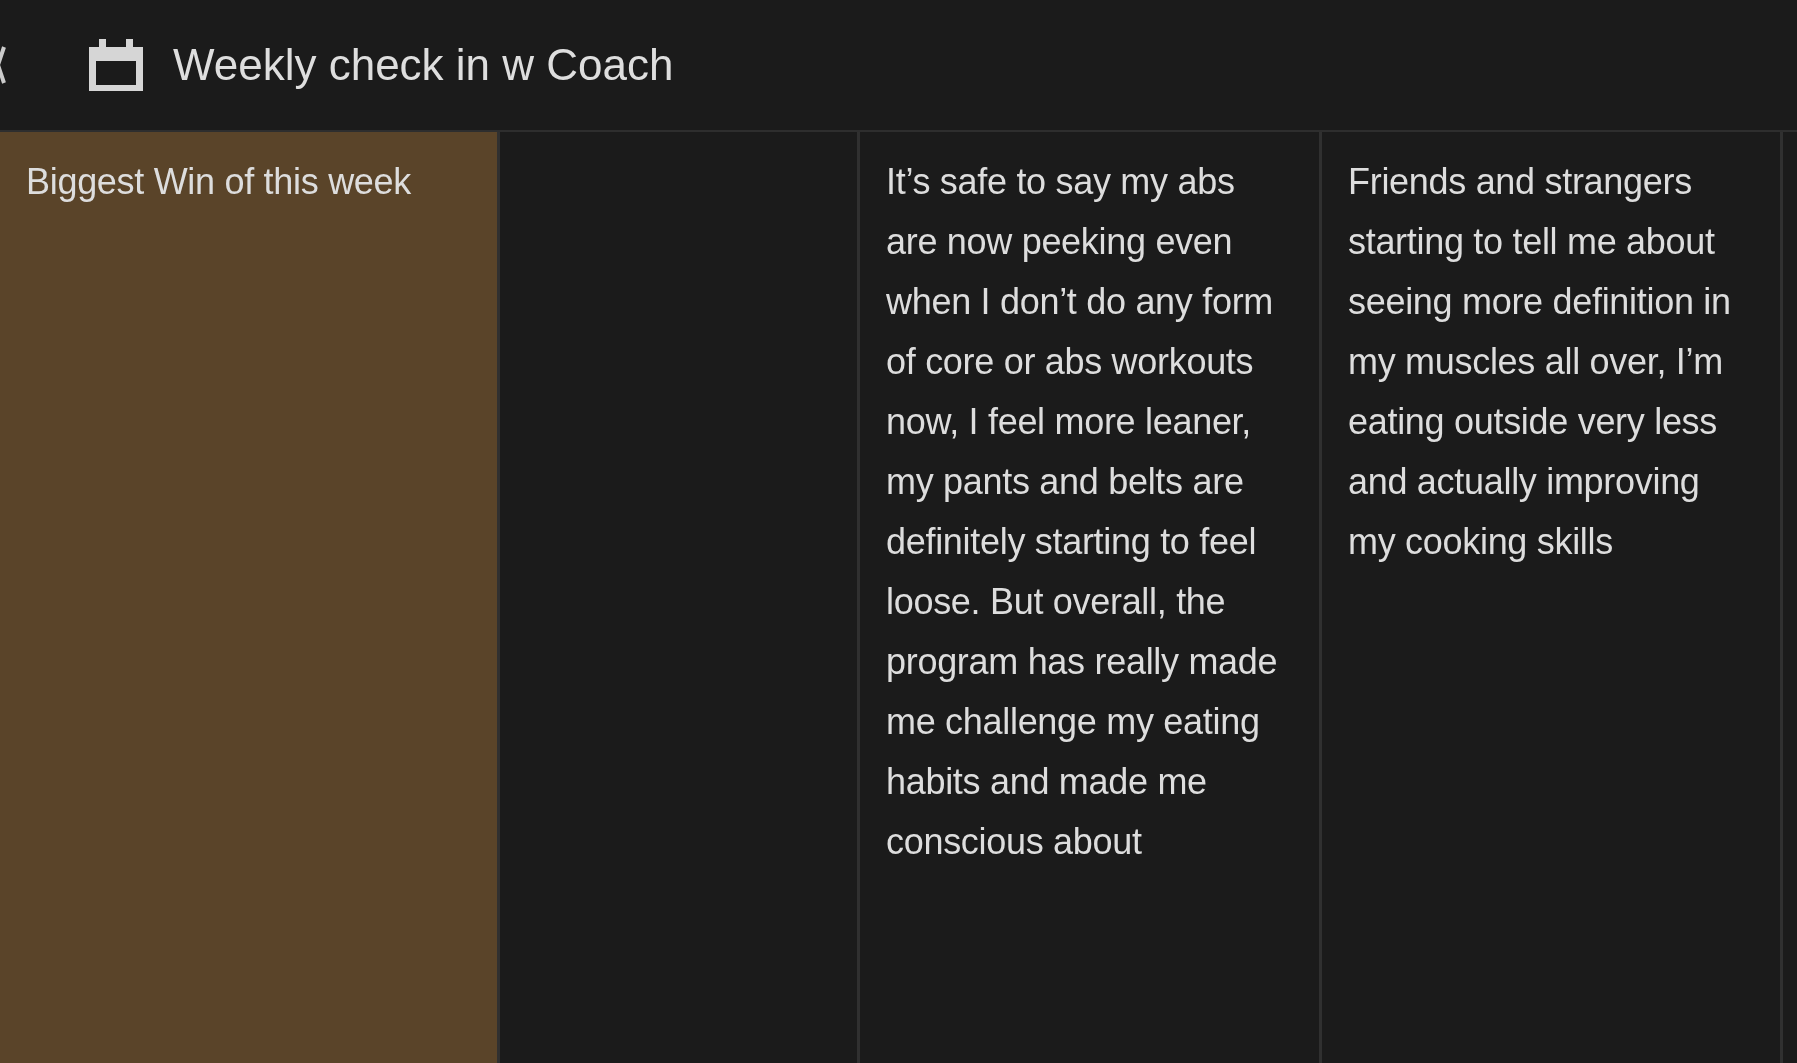 Image resolution: width=1797 pixels, height=1063 pixels. What do you see at coordinates (1082, 512) in the screenshot?
I see `cell-text: It’s safe to say my abs are now peeking even when I don’t do any form of core or abs workouts now, I feel more leaner, my pants and belts are definitely starting to feel loose. But overall, the program has really made me challenge my eating habits and made me conscious about` at bounding box center [1082, 512].